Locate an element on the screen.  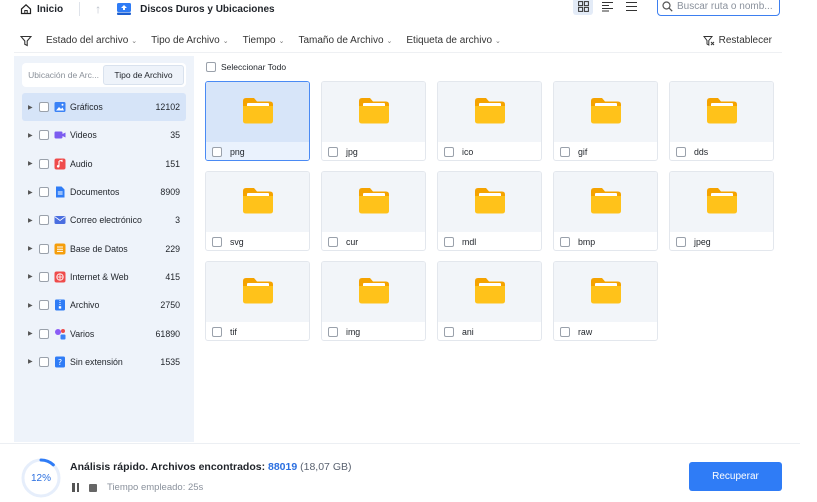
folder-footer: bmp is located at coordinates (605, 241).